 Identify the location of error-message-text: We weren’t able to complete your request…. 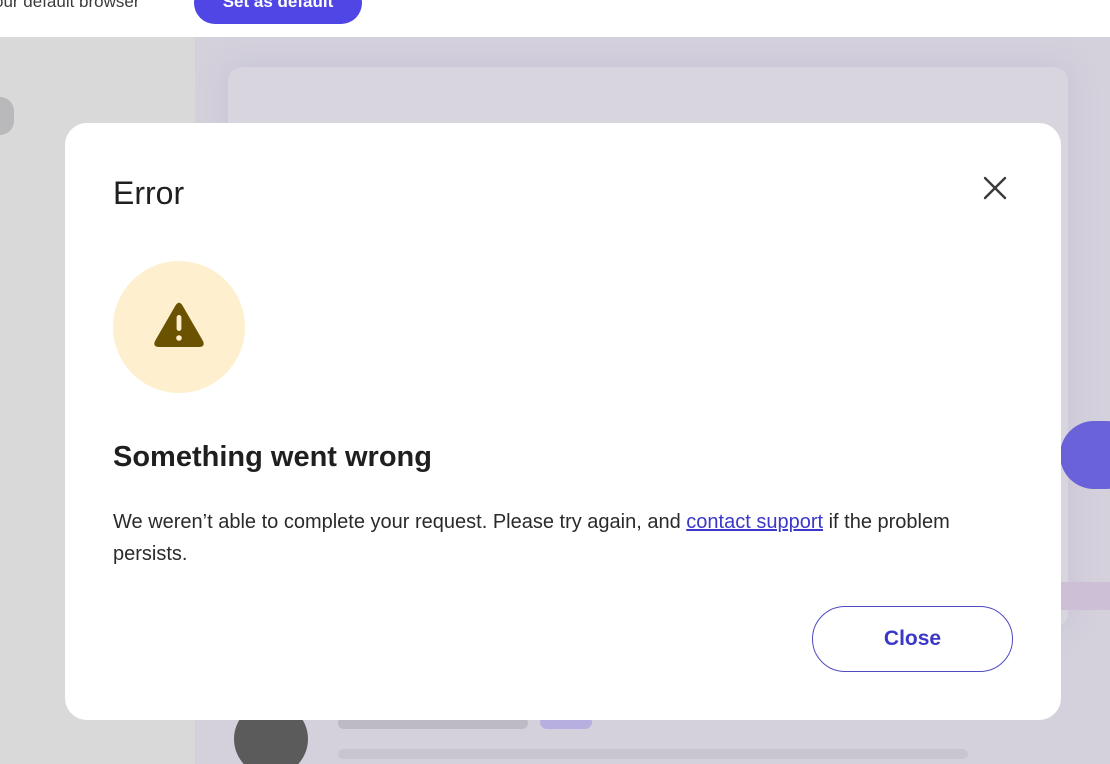
(400, 522).